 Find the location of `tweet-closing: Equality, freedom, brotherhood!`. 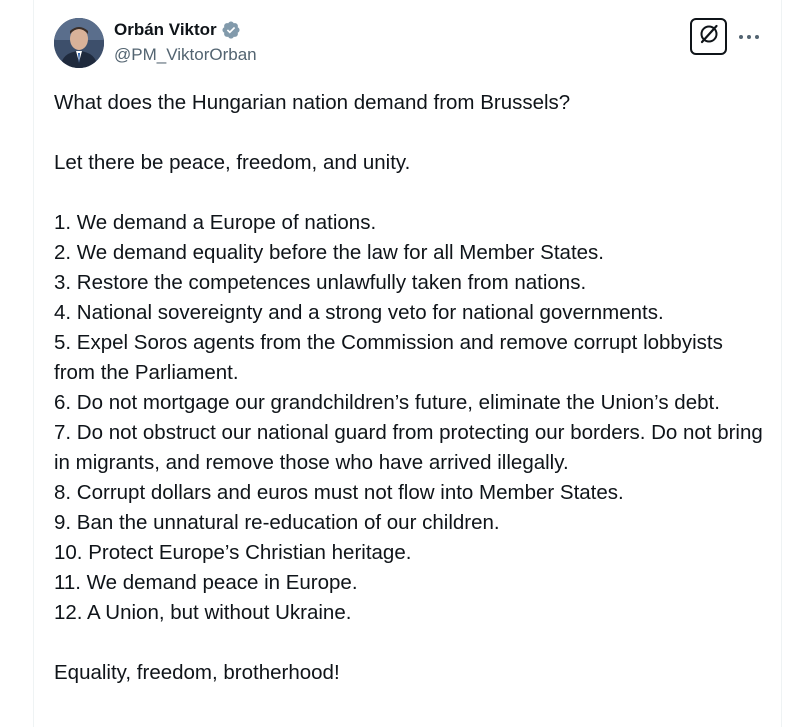

tweet-closing: Equality, freedom, brotherhood! is located at coordinates (197, 672).